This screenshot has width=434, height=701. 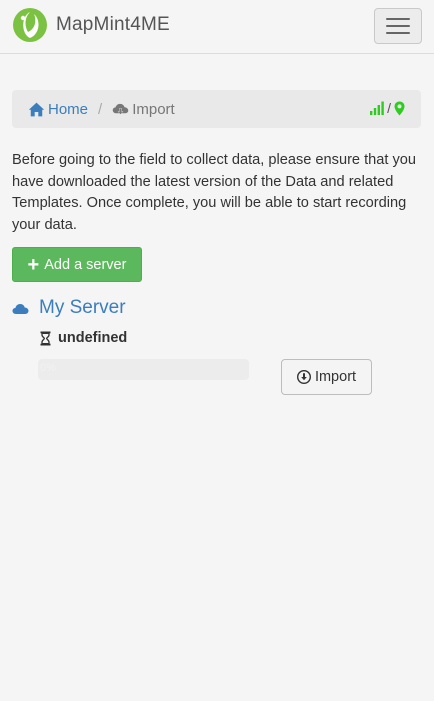 I want to click on home-icon, so click(x=36, y=109).